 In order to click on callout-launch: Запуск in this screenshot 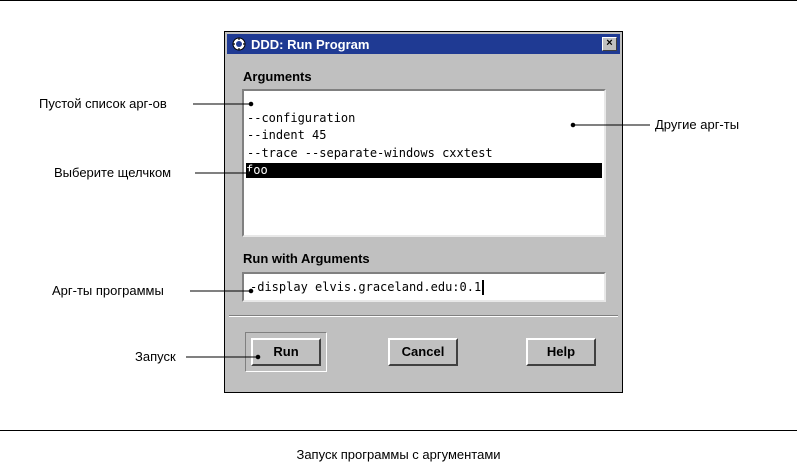, I will do `click(155, 356)`.